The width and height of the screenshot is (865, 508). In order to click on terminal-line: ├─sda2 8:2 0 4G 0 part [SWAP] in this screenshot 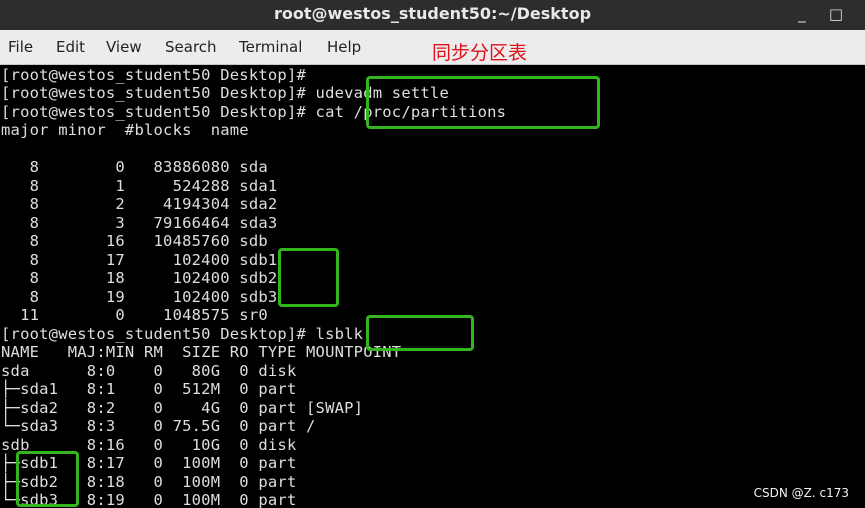, I will do `click(182, 408)`.